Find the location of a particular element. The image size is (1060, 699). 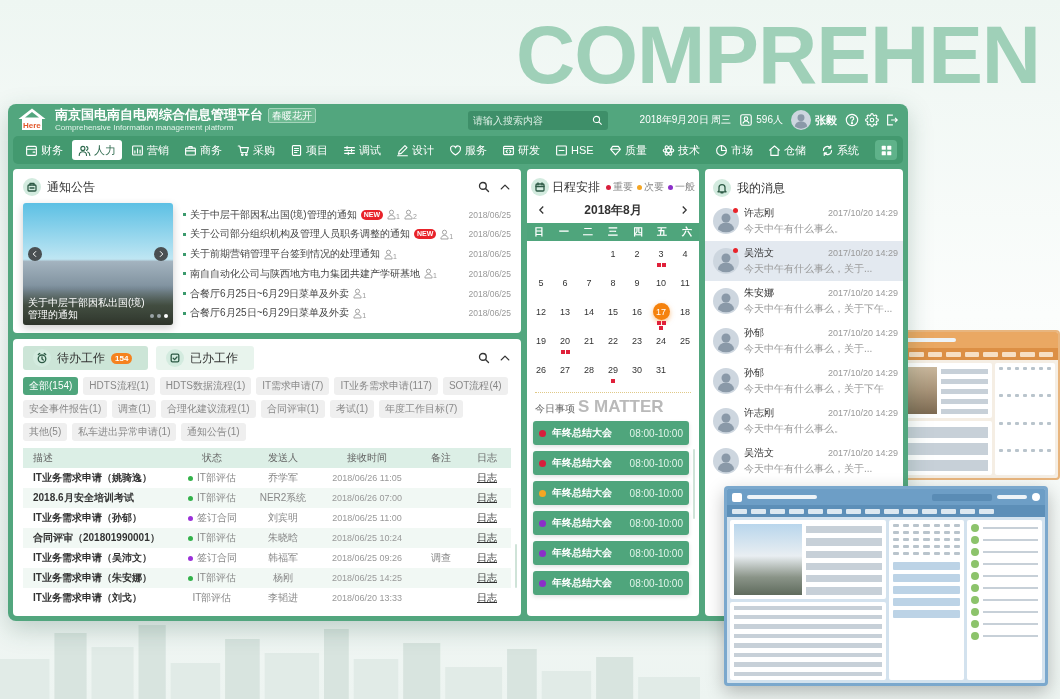

calendar-day: 6 is located at coordinates (565, 282).